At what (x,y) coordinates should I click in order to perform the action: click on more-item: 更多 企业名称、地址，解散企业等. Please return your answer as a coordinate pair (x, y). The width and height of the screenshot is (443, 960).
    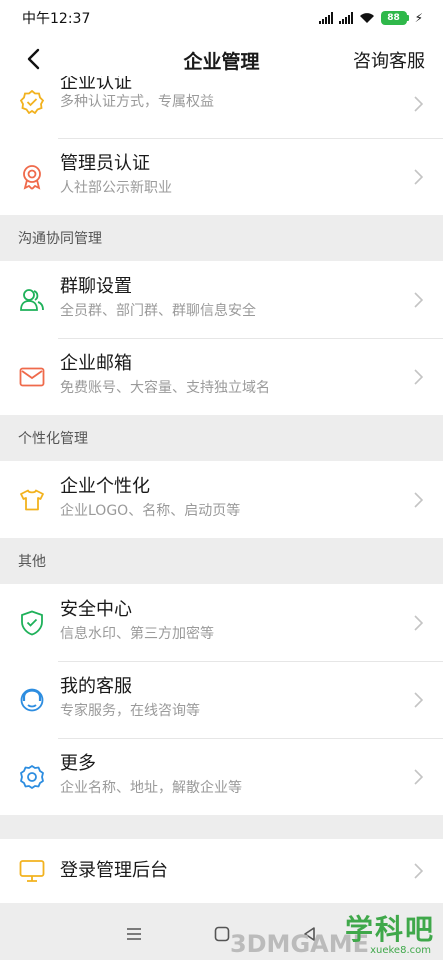
    Looking at the image, I should click on (221, 776).